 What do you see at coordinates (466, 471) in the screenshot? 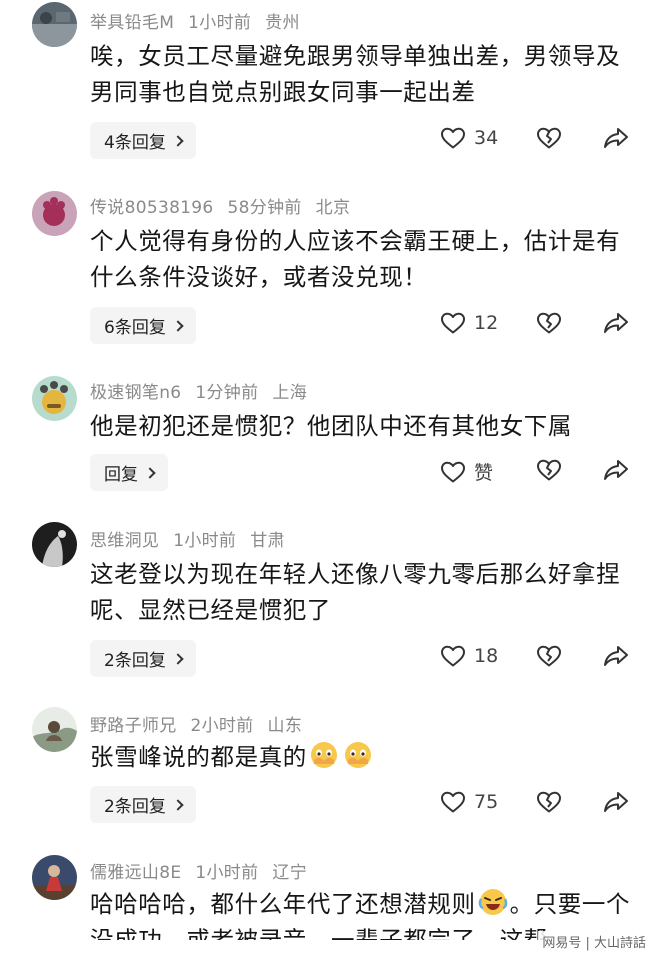
I see `like-button: 赞` at bounding box center [466, 471].